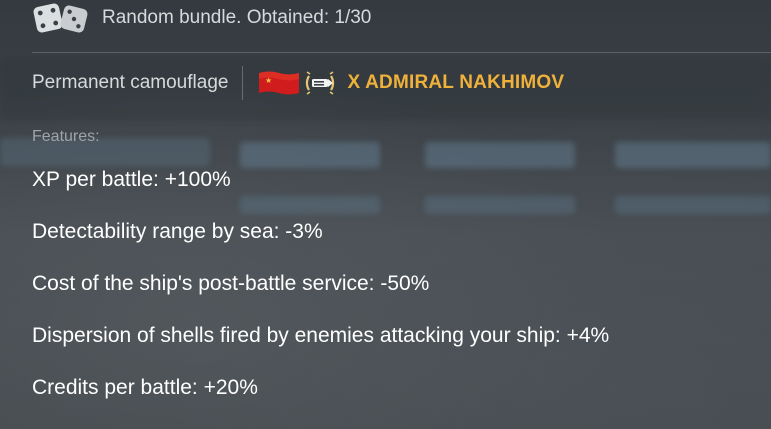  What do you see at coordinates (145, 387) in the screenshot?
I see `feature-item-credits: Credits per battle: +20%` at bounding box center [145, 387].